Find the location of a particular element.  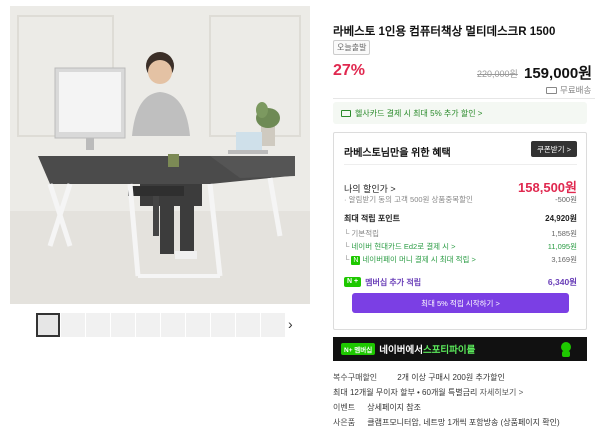

npay-money-row: └ N 네이버페이 머니 결제 시 최대 적립 > 3,169원 is located at coordinates (460, 259).